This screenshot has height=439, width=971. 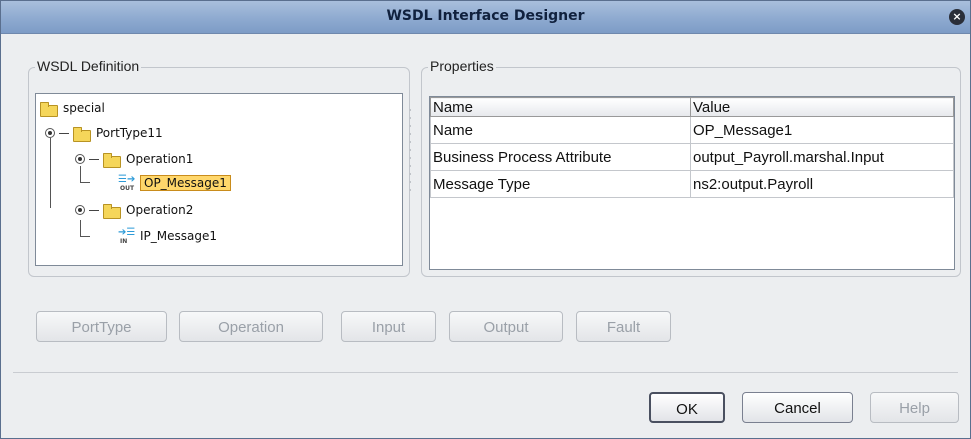 What do you see at coordinates (88, 66) in the screenshot?
I see `wsdl-definition-label: WSDL Definition` at bounding box center [88, 66].